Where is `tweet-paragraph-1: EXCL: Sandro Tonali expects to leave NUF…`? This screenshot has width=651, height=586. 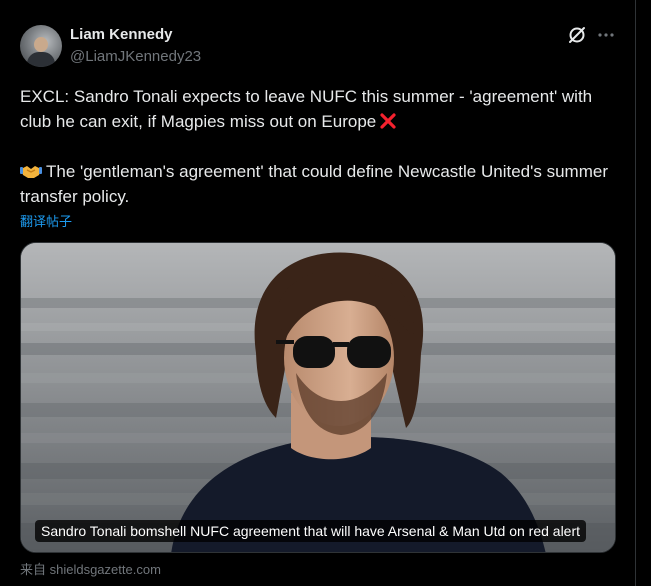 tweet-paragraph-1: EXCL: Sandro Tonali expects to leave NUF… is located at coordinates (320, 109).